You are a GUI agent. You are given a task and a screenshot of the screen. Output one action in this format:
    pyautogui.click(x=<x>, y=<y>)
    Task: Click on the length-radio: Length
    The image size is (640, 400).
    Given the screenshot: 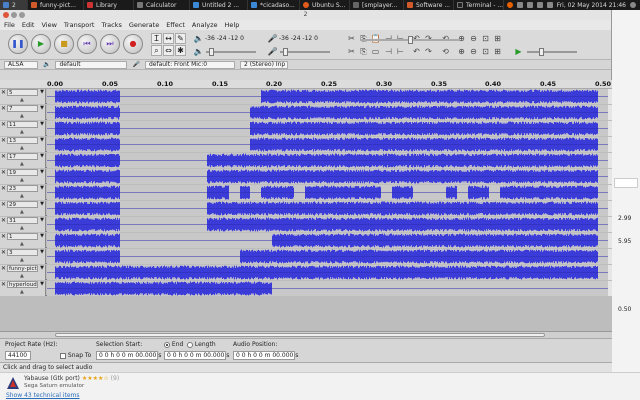 What is the action you would take?
    pyautogui.click(x=201, y=344)
    